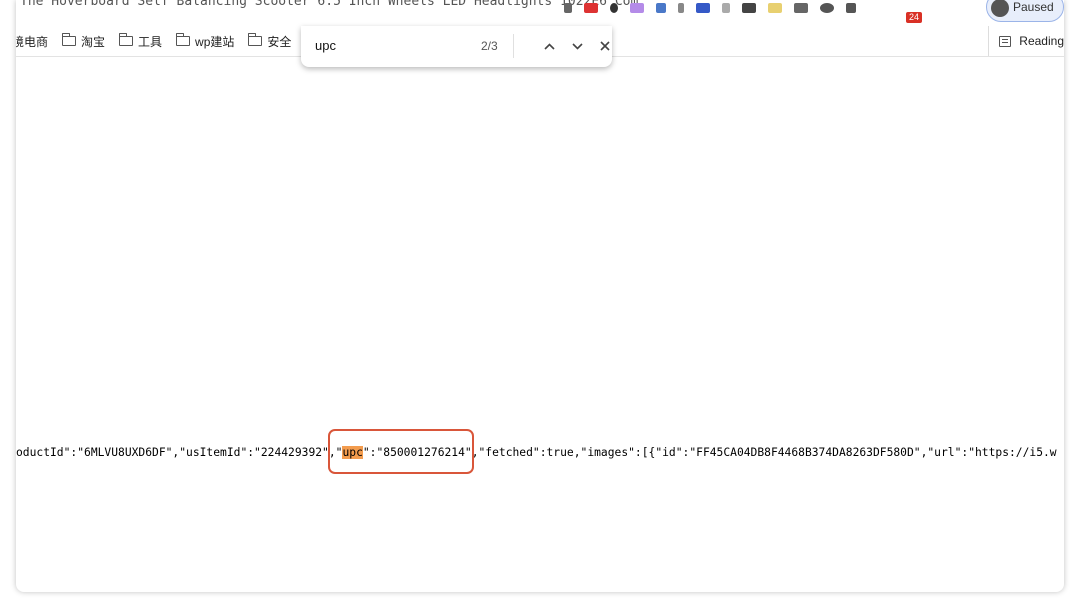 The height and width of the screenshot is (608, 1080). I want to click on next-match-button, so click(577, 46).